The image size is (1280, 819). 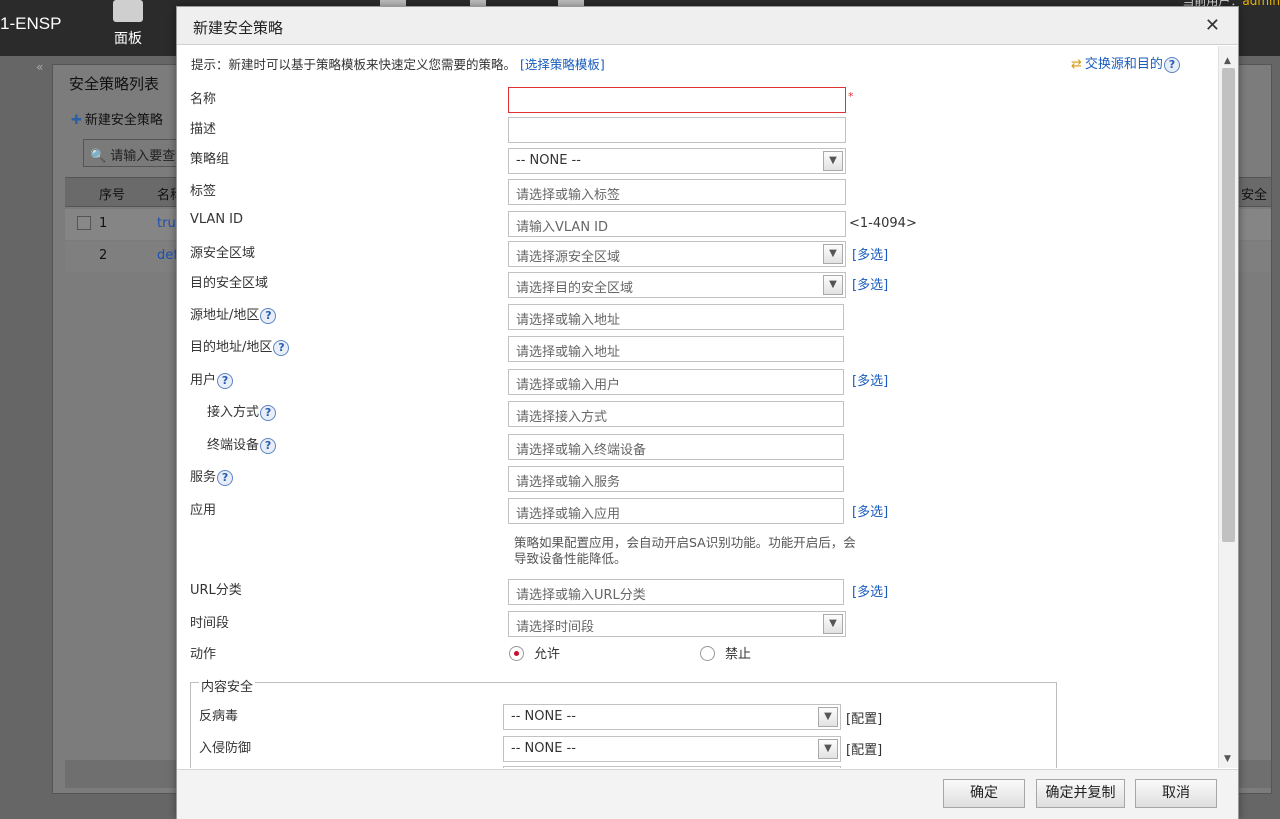 What do you see at coordinates (677, 224) in the screenshot?
I see `vlan-input: 请输入VLAN ID` at bounding box center [677, 224].